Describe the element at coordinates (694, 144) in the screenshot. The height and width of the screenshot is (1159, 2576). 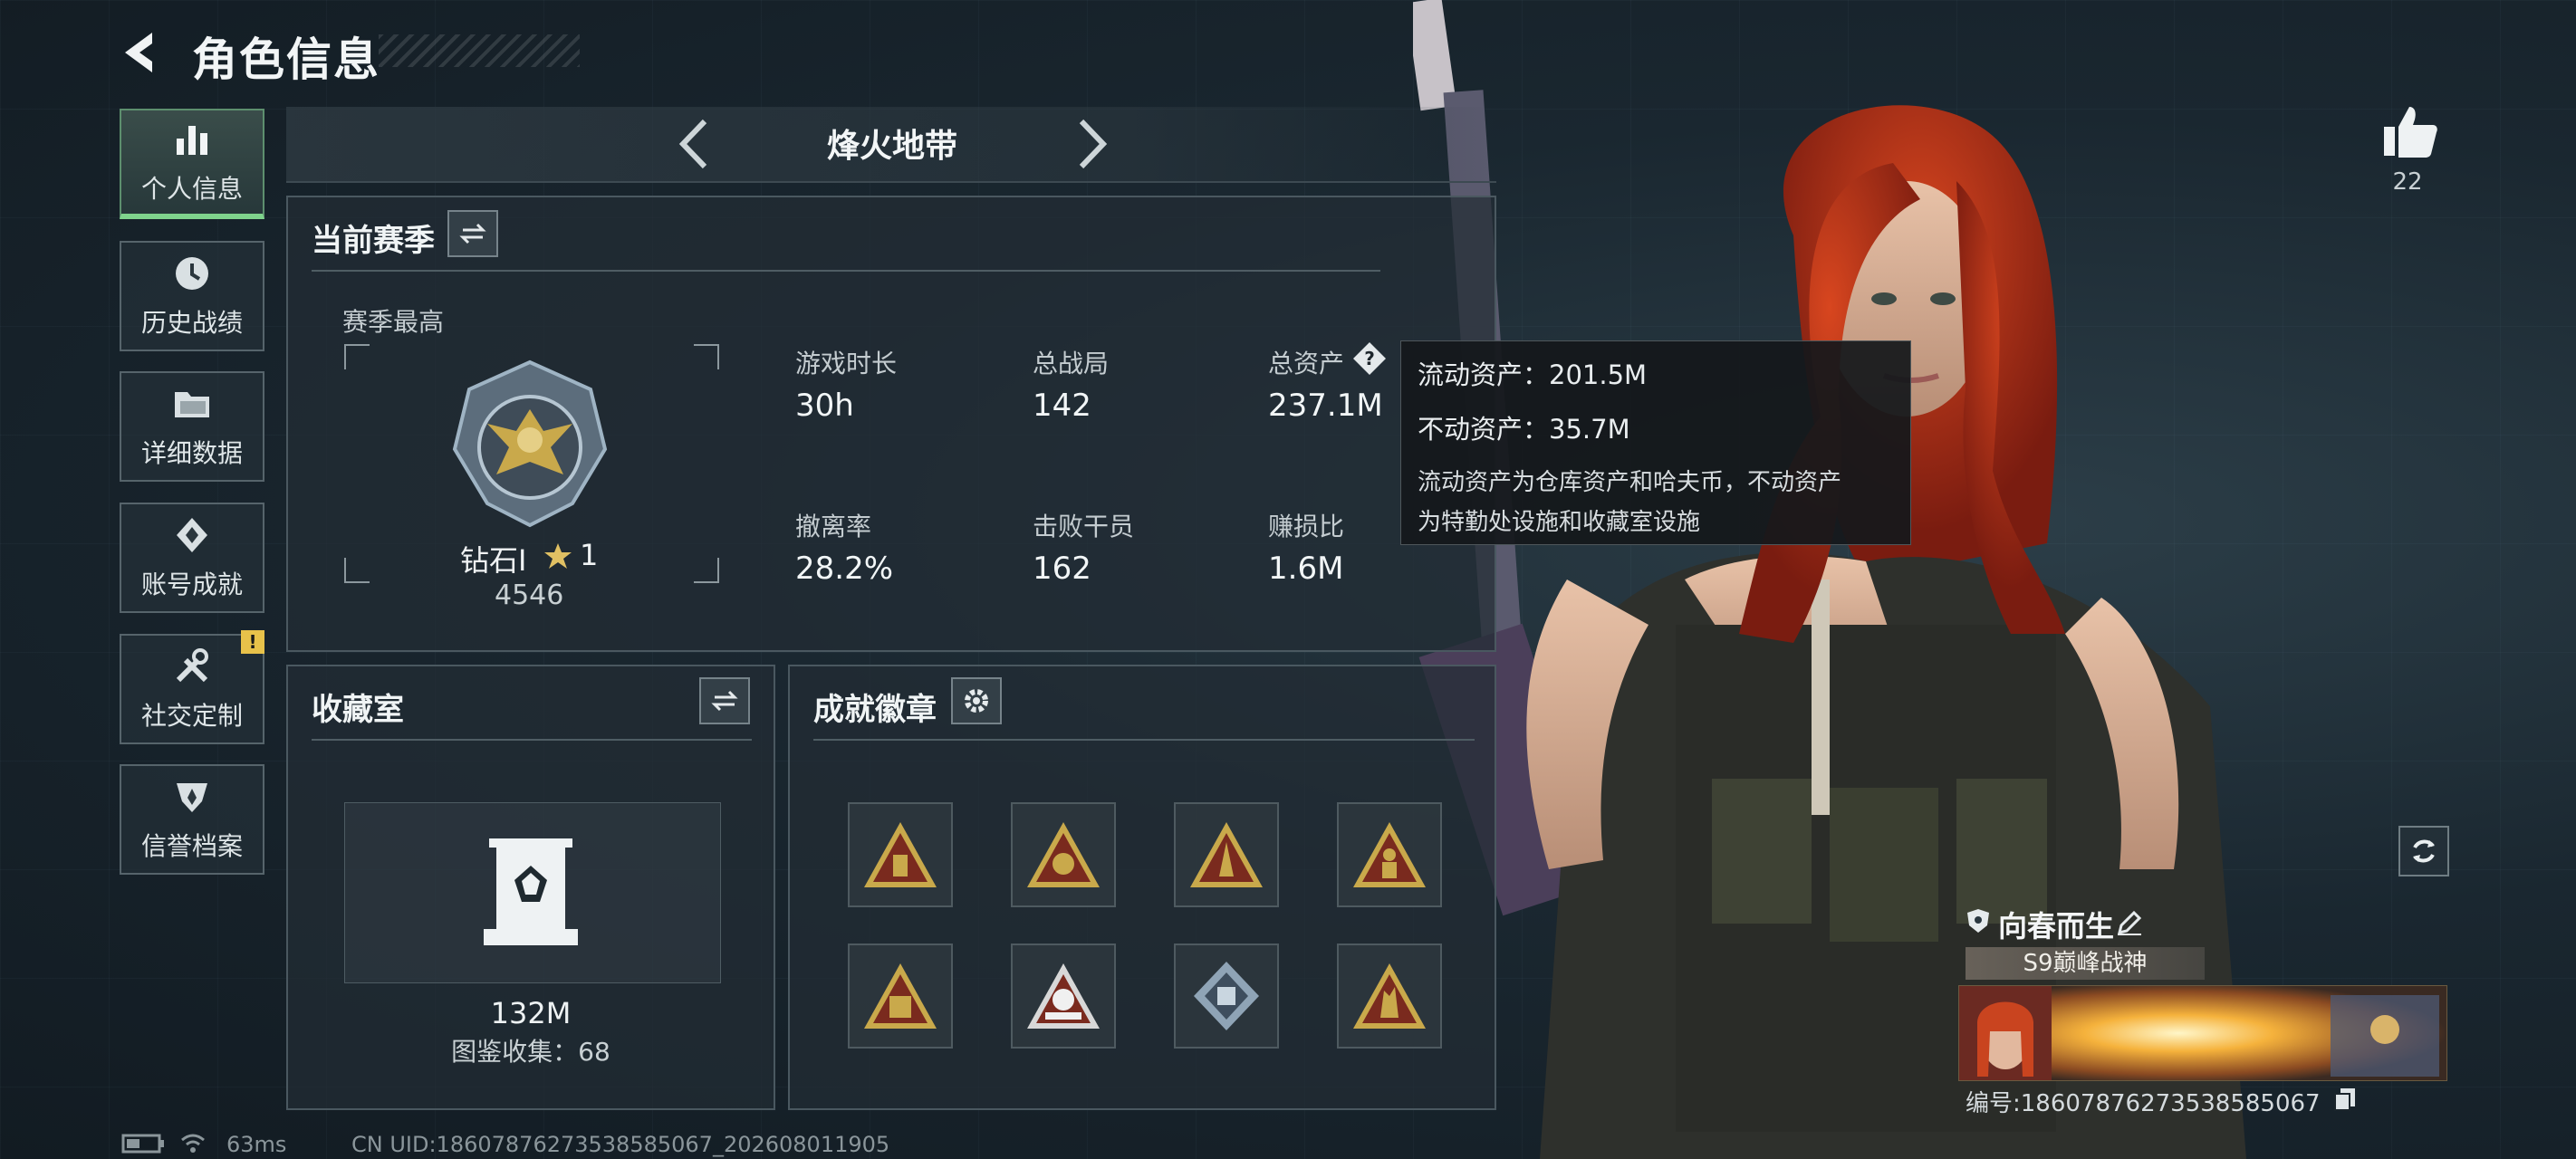
I see `prev-mode-arrow-icon` at that location.